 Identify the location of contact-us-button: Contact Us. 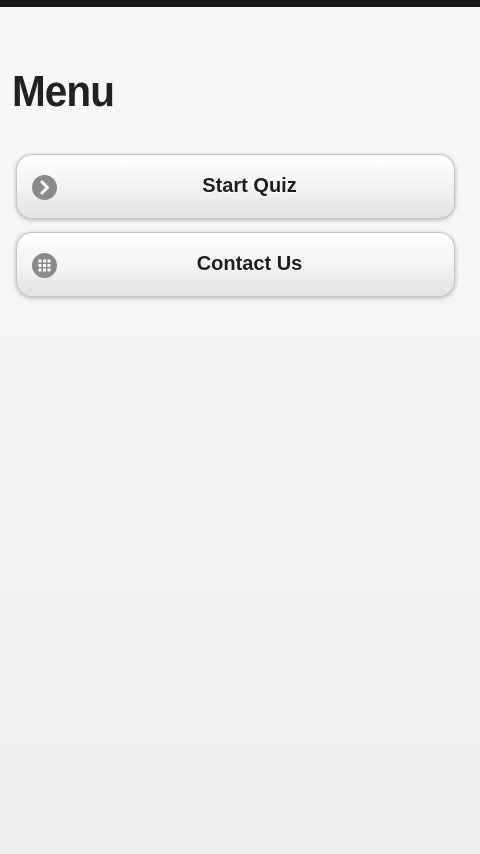
(235, 264).